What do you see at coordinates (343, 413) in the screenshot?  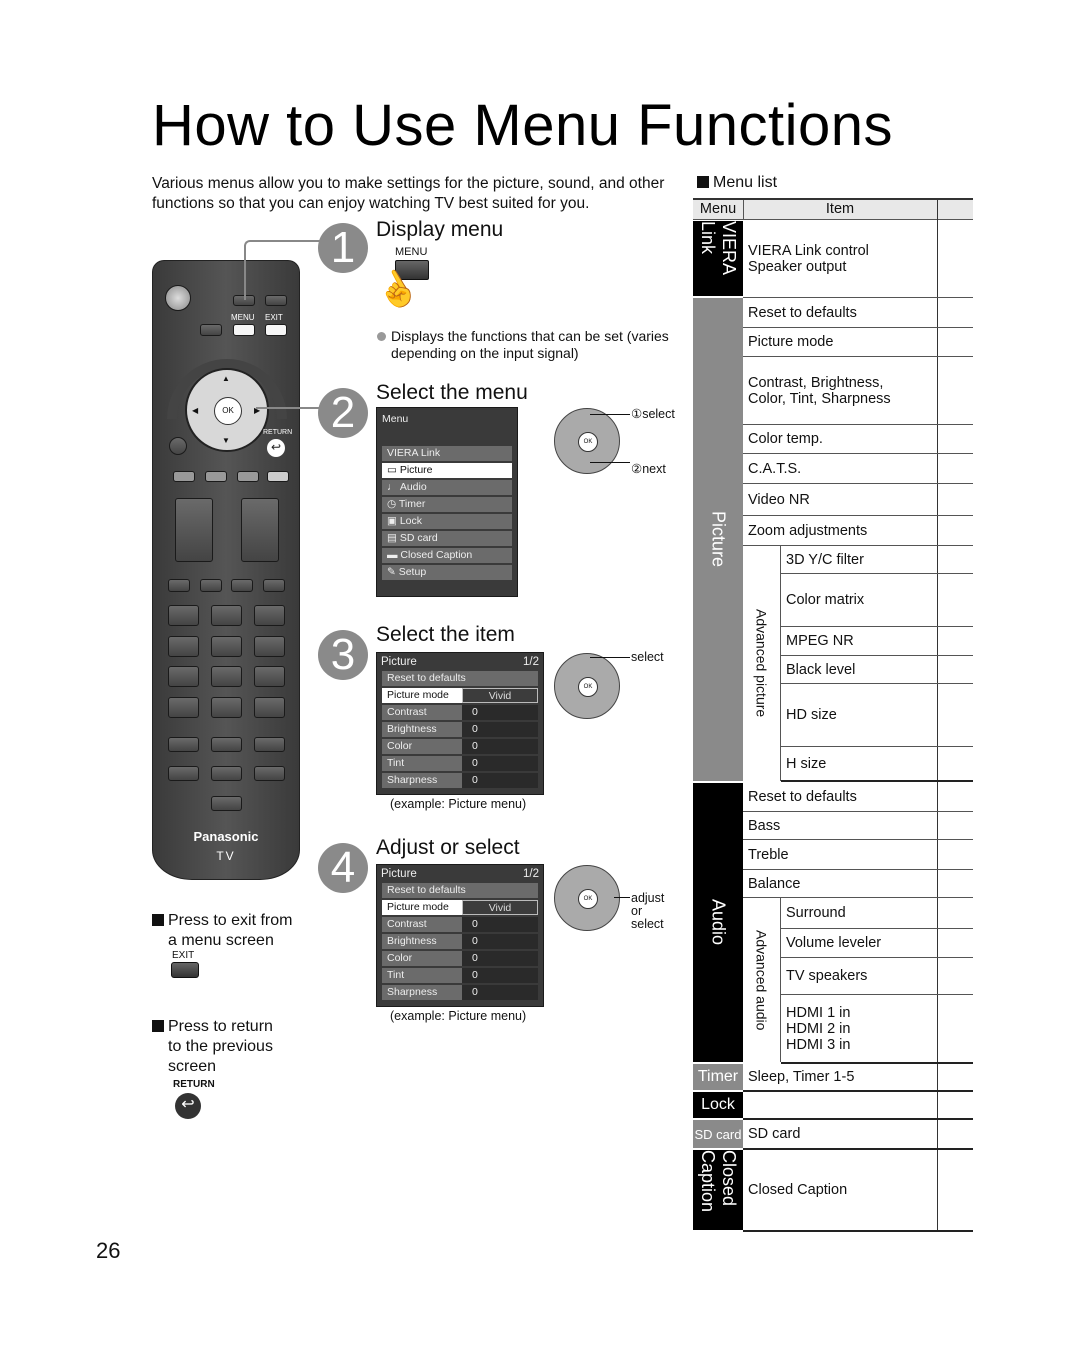 I see `step-number: 2` at bounding box center [343, 413].